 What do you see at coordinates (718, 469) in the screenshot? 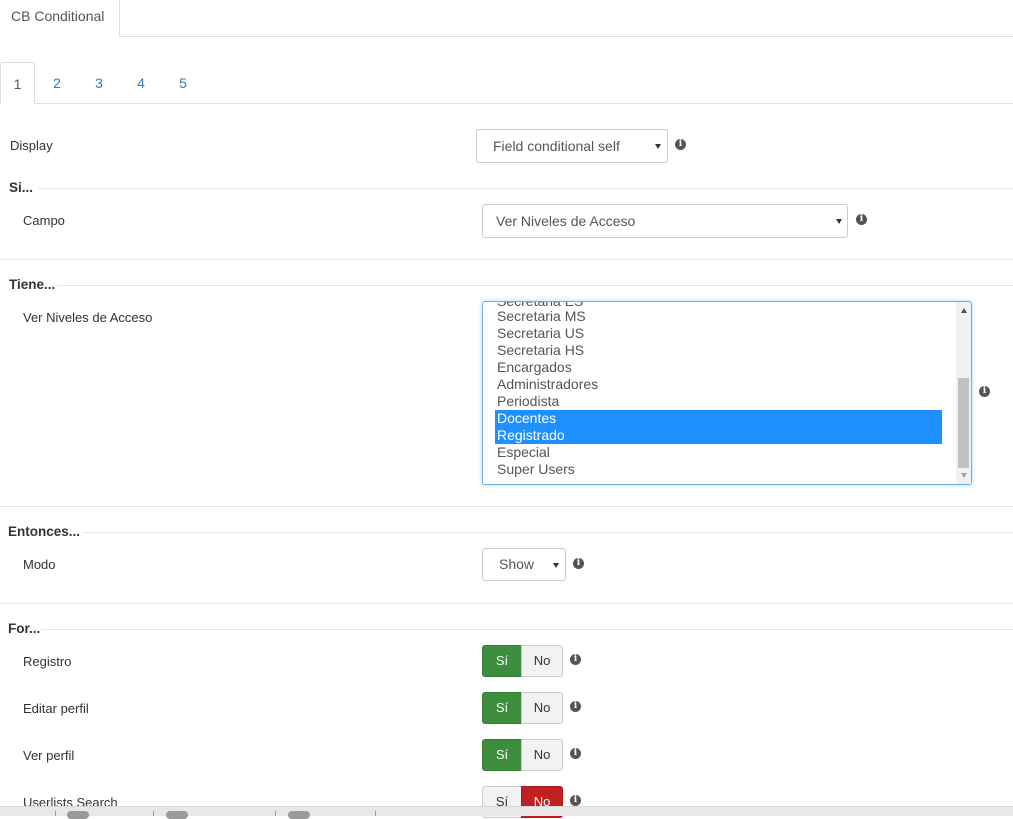
I see `list-option: Super Users` at bounding box center [718, 469].